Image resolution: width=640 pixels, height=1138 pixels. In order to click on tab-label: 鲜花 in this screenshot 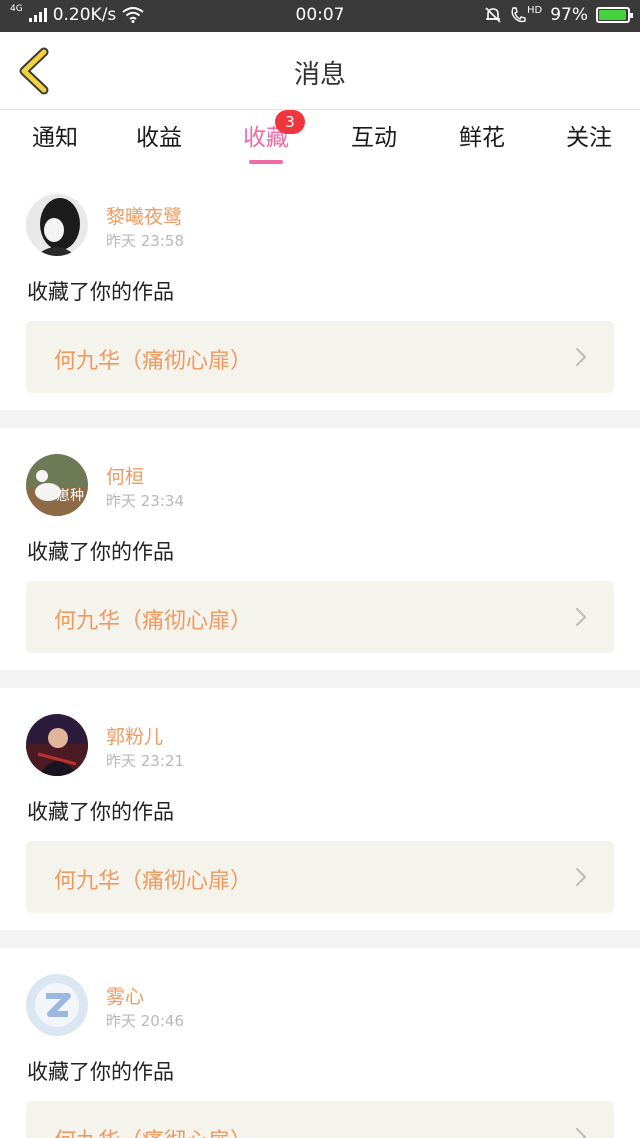, I will do `click(482, 138)`.